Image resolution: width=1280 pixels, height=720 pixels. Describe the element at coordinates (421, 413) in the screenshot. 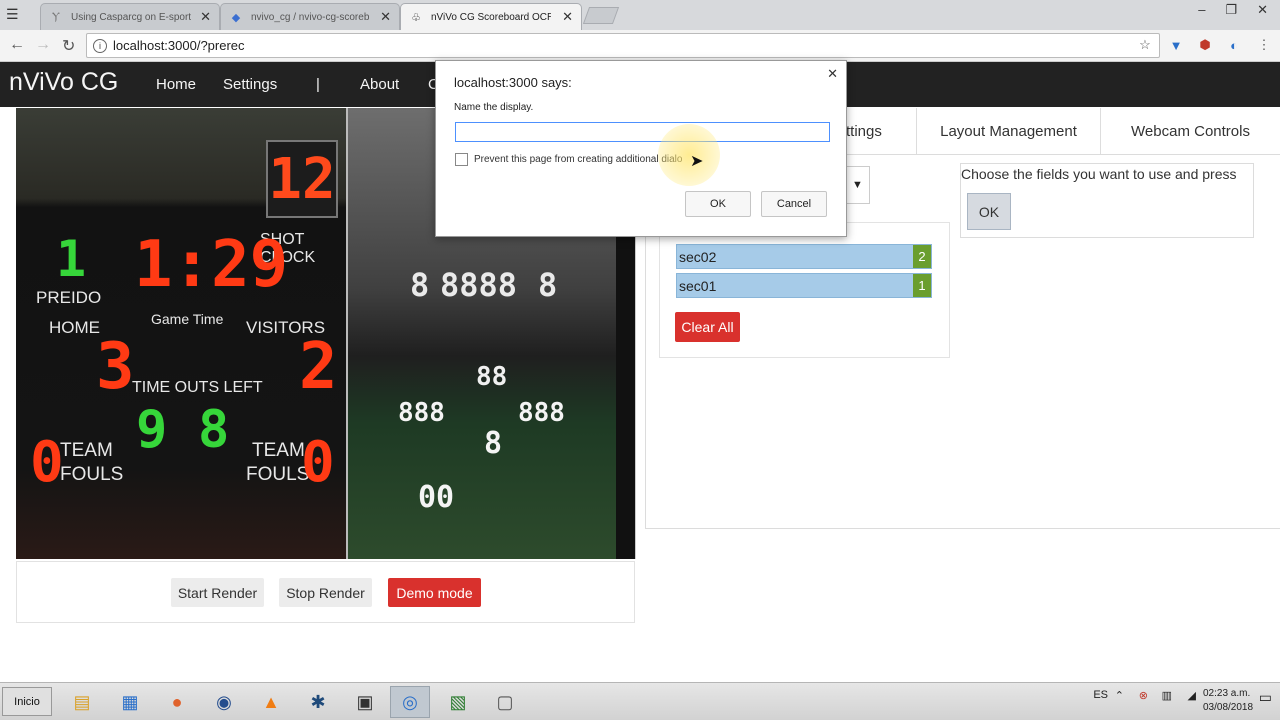

I see `controller-digit: 888` at that location.